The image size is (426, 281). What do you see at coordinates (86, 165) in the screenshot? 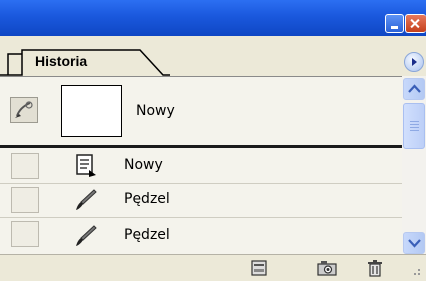
I see `new-document-icon` at bounding box center [86, 165].